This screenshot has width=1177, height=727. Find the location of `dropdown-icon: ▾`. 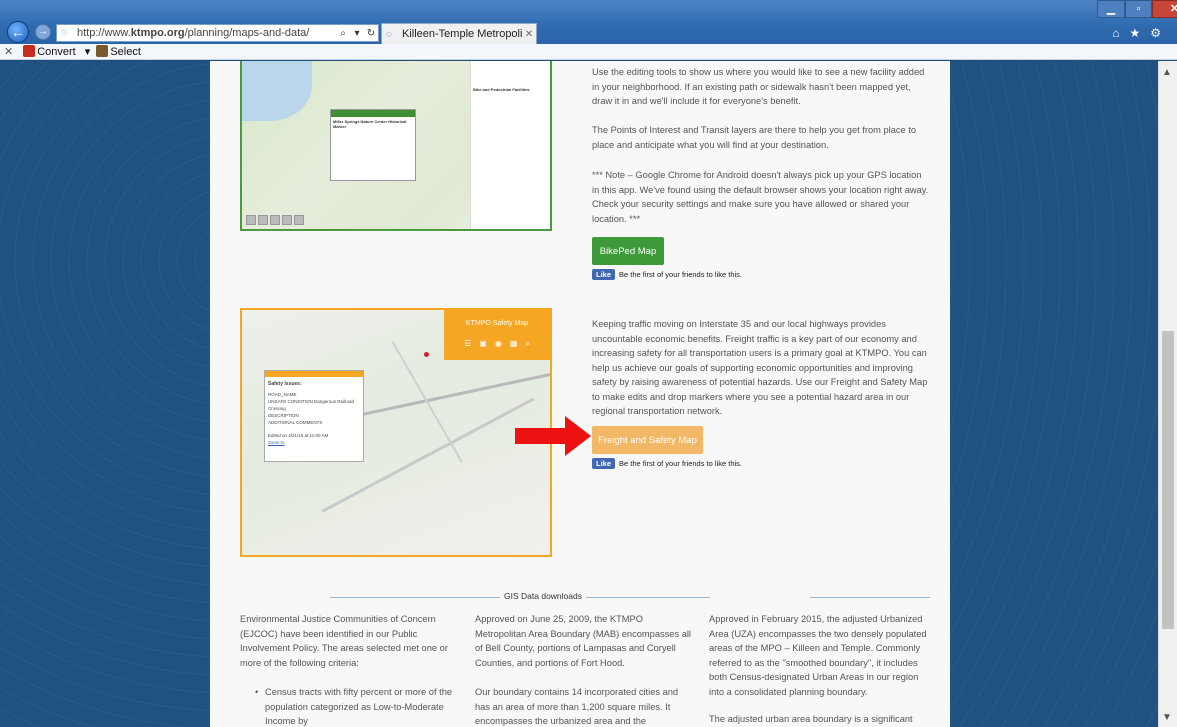

dropdown-icon: ▾ is located at coordinates (357, 33).